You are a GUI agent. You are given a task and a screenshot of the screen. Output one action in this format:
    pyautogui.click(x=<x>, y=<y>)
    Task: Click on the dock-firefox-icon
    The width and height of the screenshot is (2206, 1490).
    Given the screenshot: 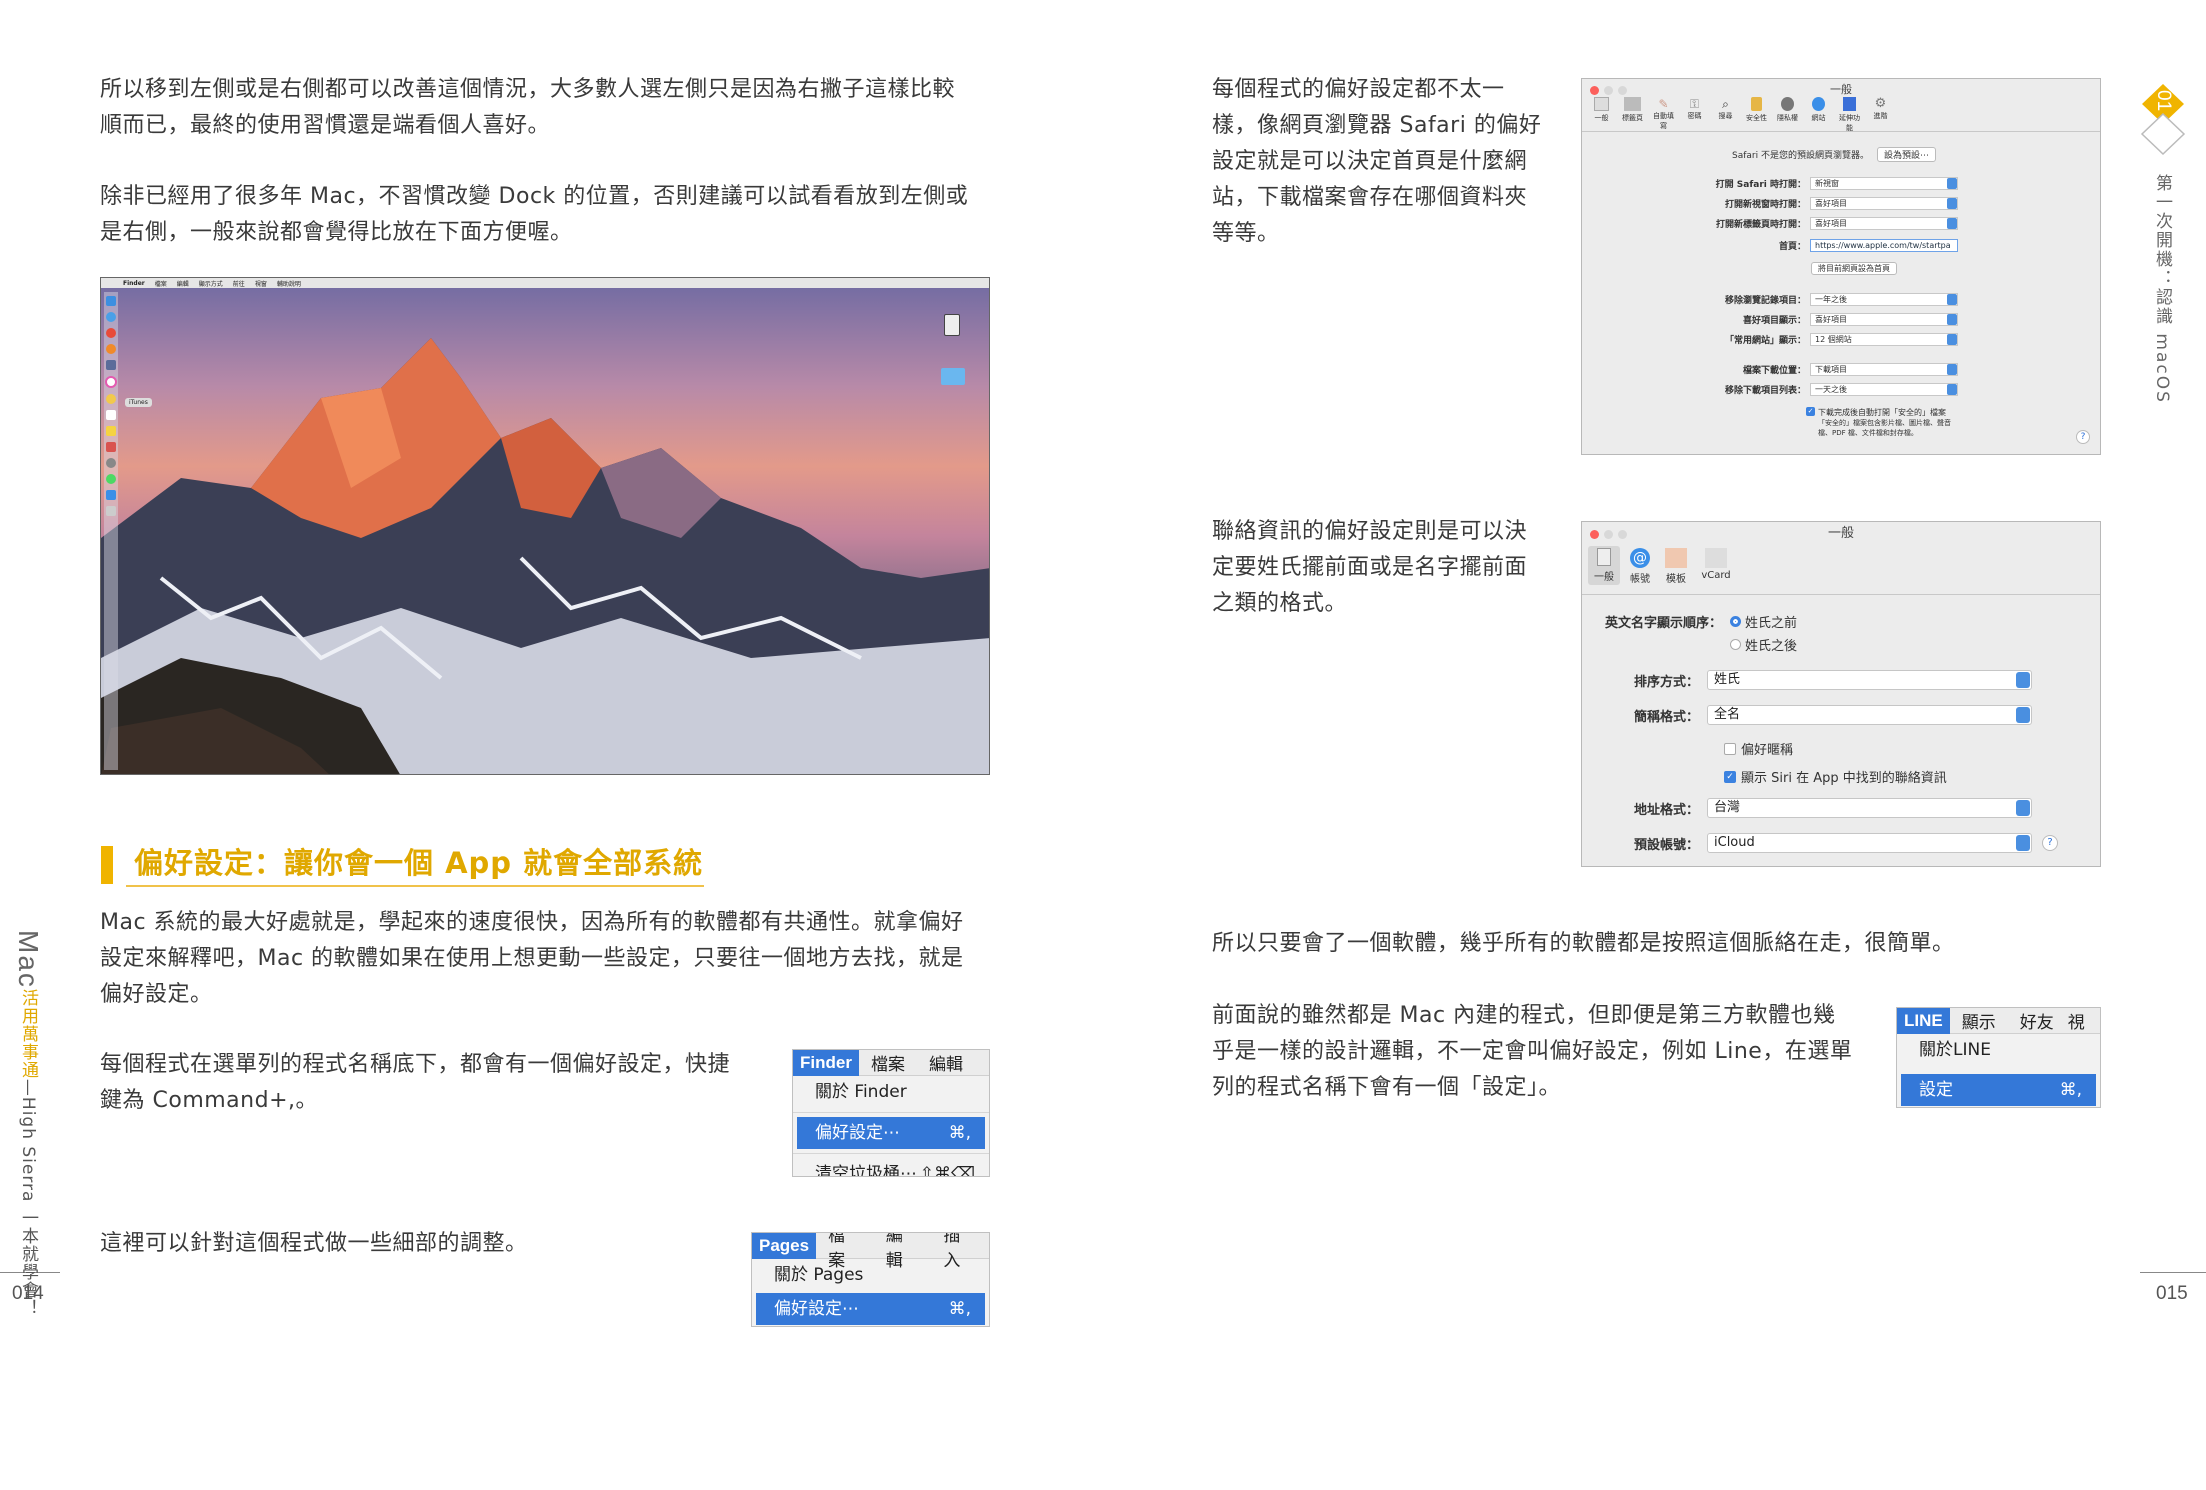 What is the action you would take?
    pyautogui.click(x=111, y=349)
    